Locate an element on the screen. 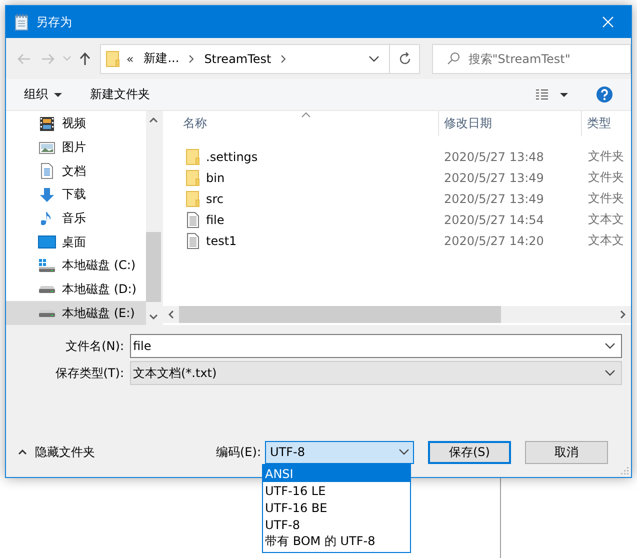 The height and width of the screenshot is (558, 637). sidebar-item: 桌面 is located at coordinates (76, 242).